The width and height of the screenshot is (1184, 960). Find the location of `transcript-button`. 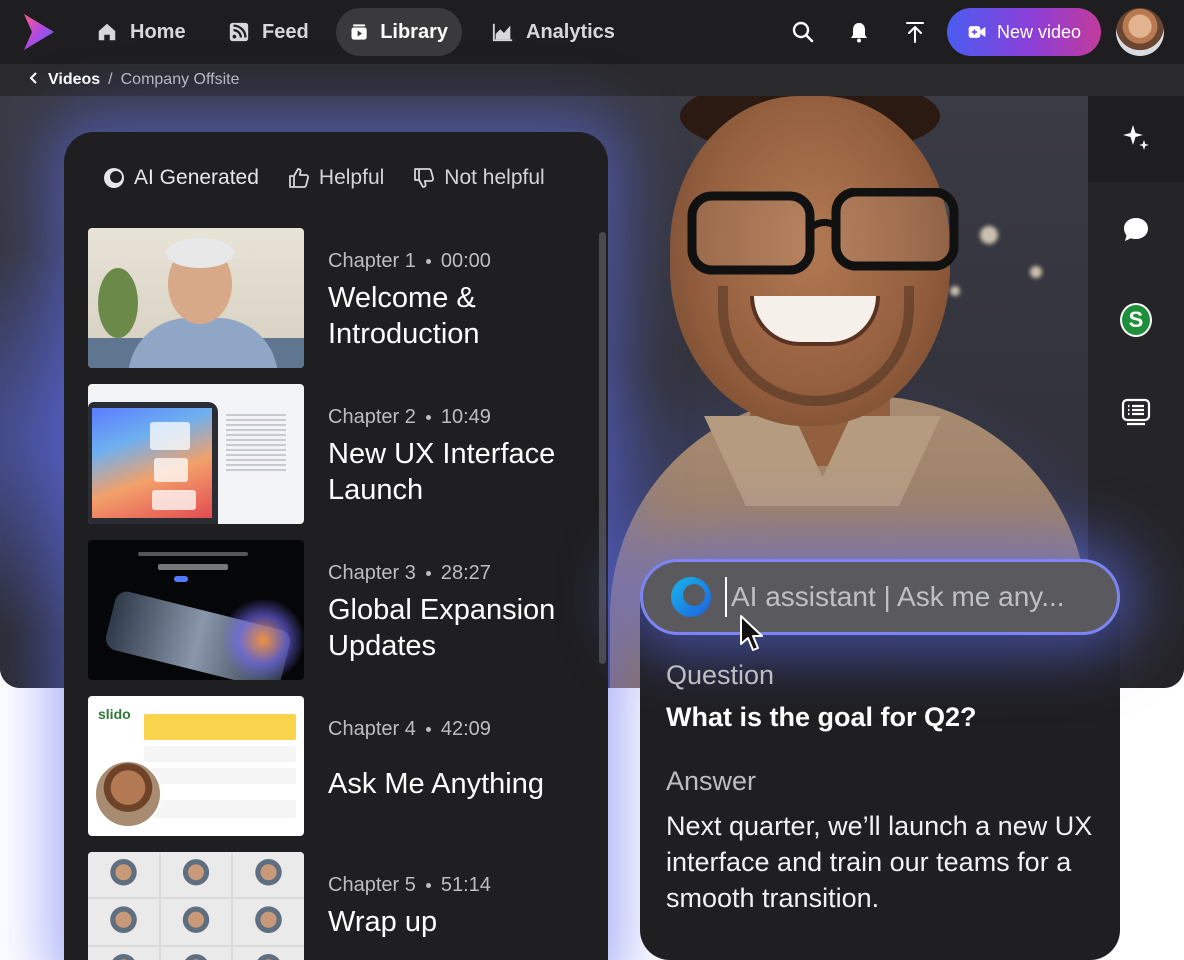

transcript-button is located at coordinates (1136, 412).